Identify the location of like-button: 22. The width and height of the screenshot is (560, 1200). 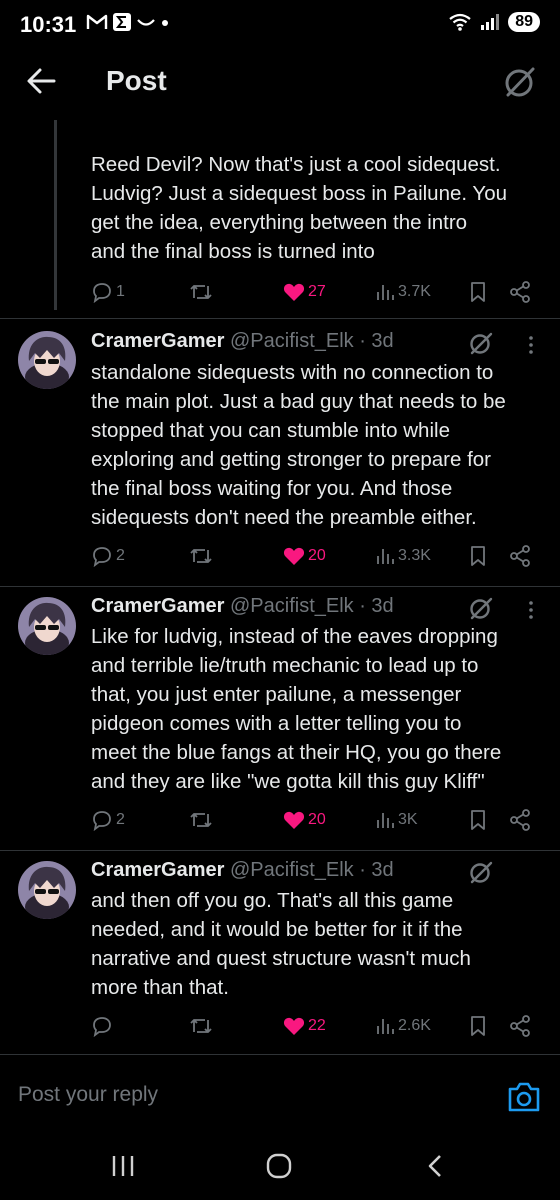
(304, 1026).